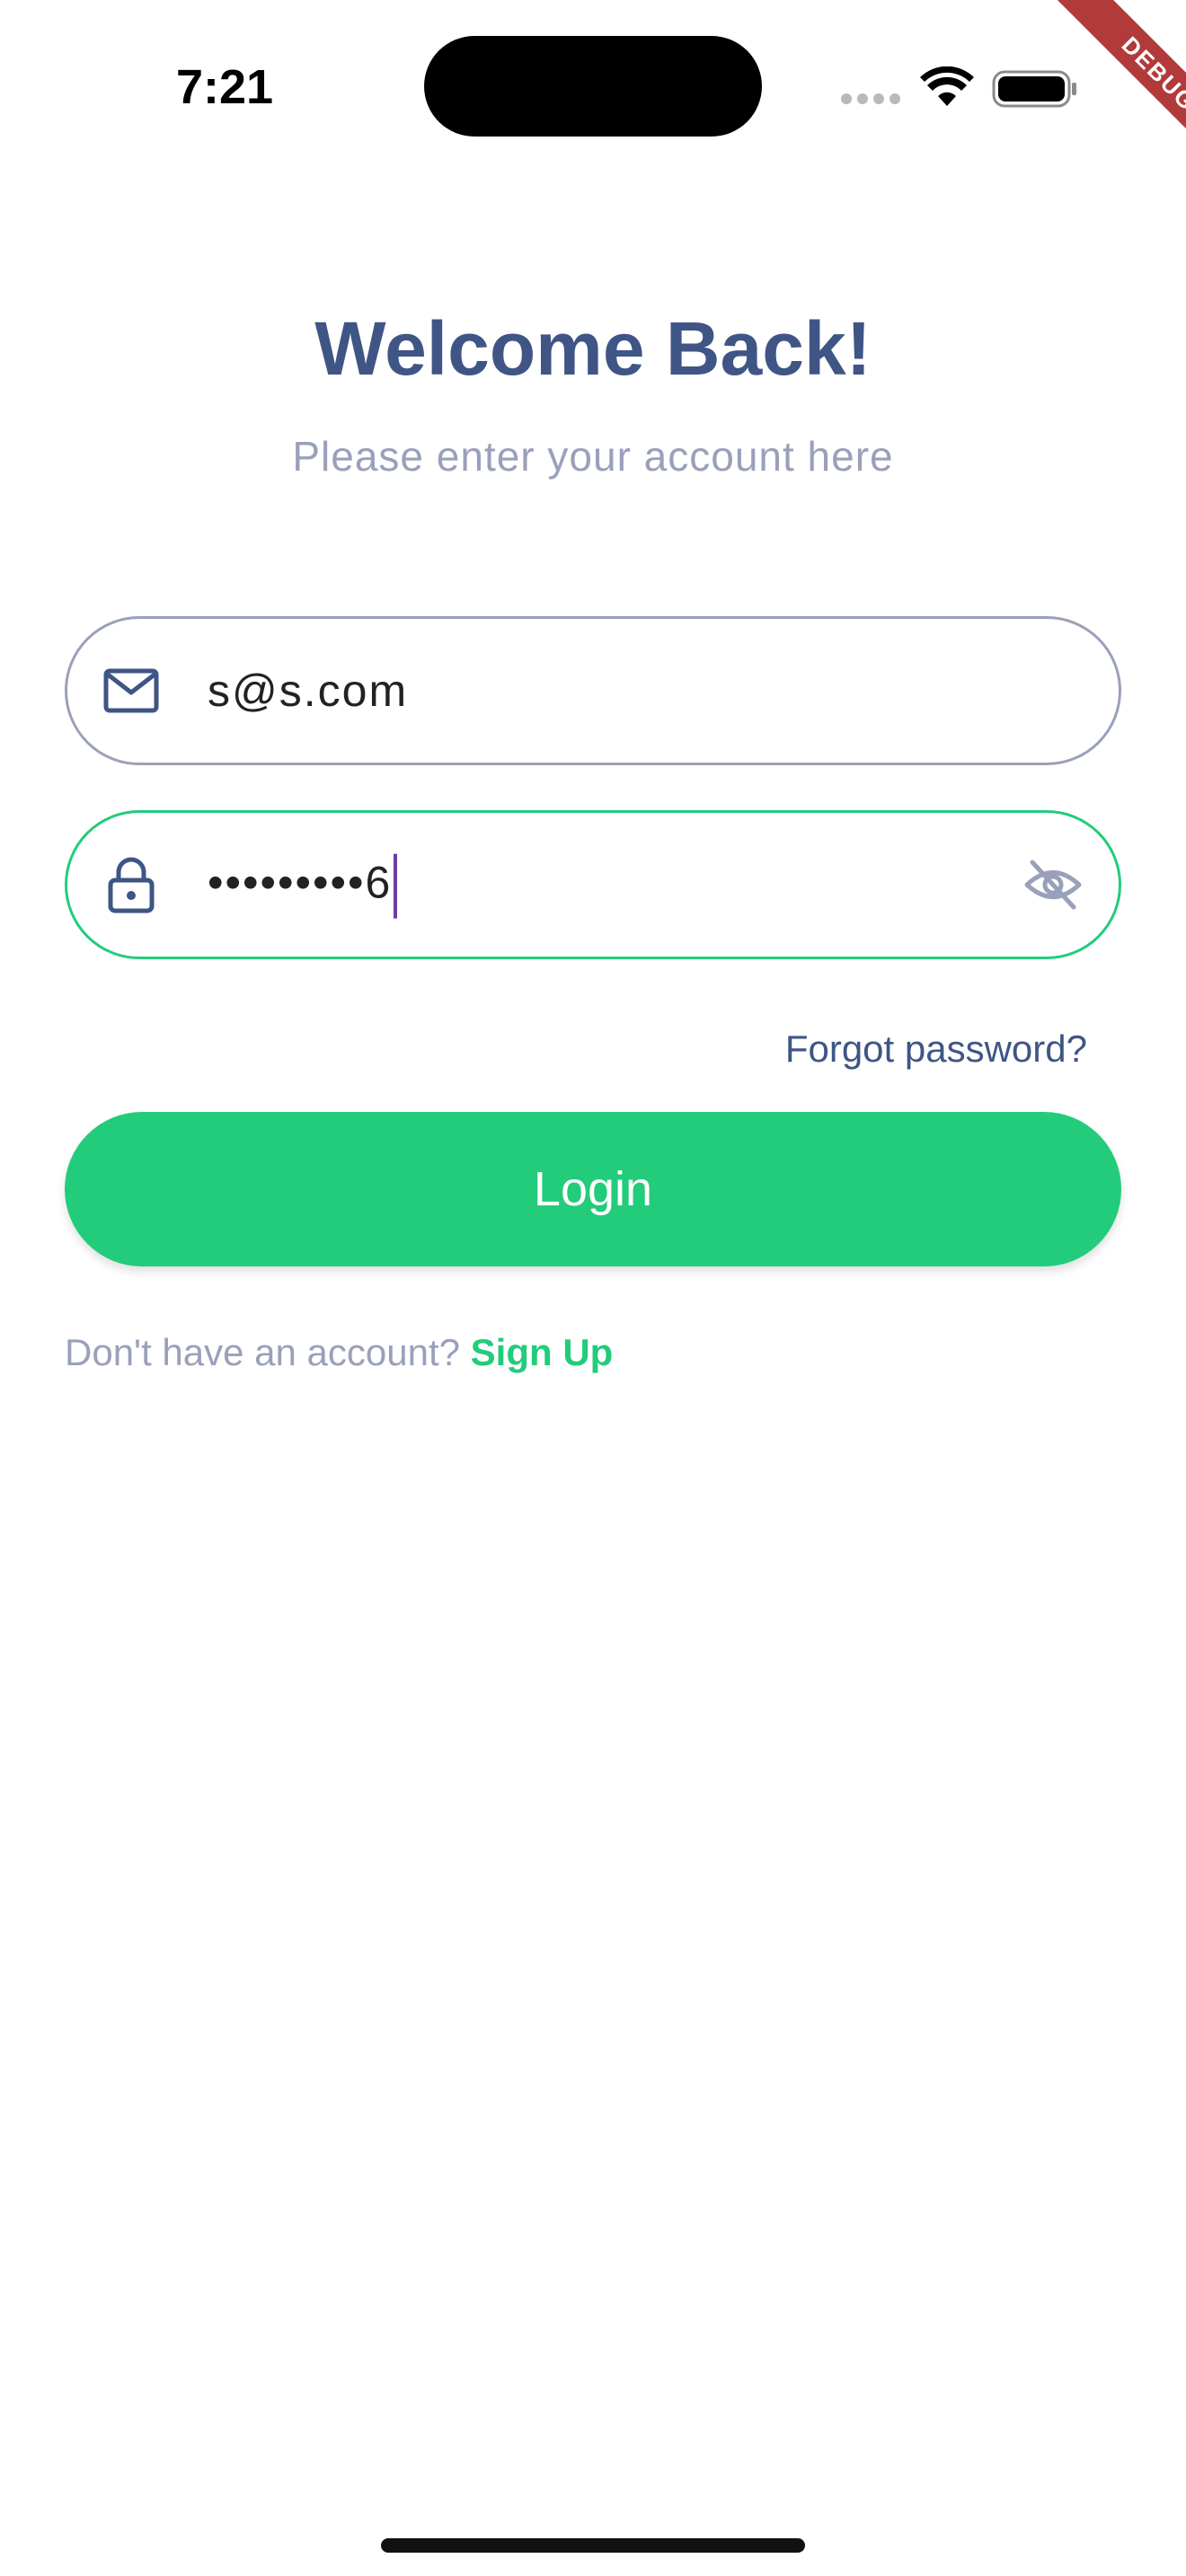 The image size is (1186, 2576). Describe the element at coordinates (300, 882) in the screenshot. I see `password-value: •••••••••6` at that location.